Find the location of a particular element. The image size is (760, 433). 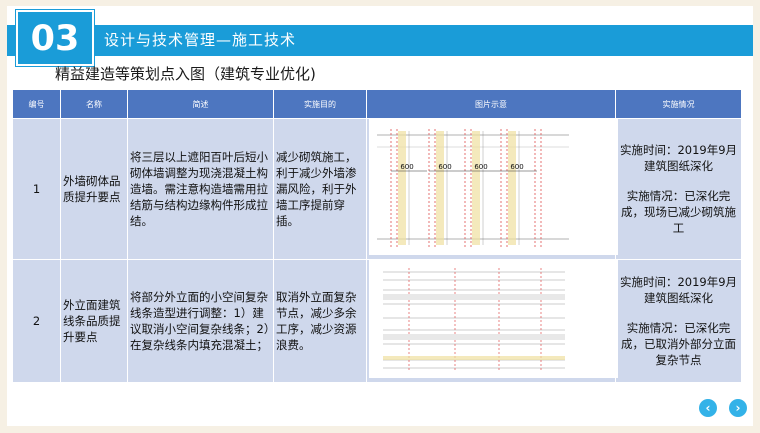

row-figure: 600 600 600 600 is located at coordinates (492, 189).